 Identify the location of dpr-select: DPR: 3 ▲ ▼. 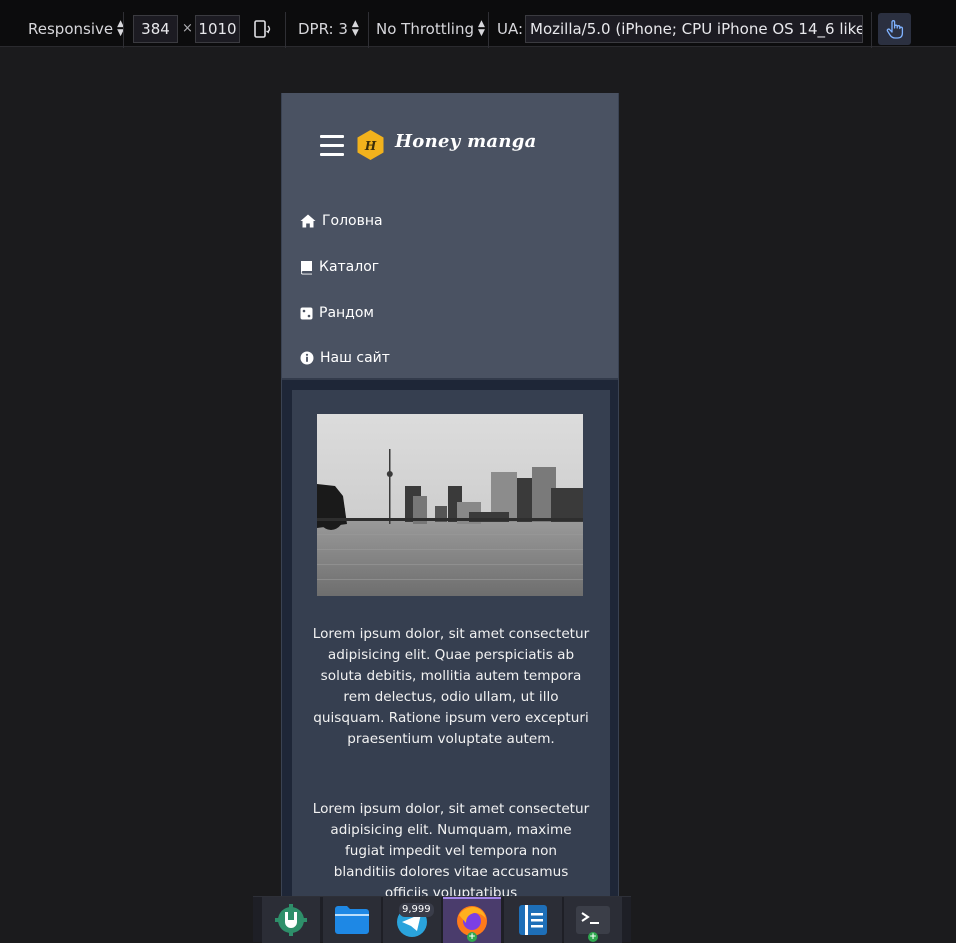
(328, 29).